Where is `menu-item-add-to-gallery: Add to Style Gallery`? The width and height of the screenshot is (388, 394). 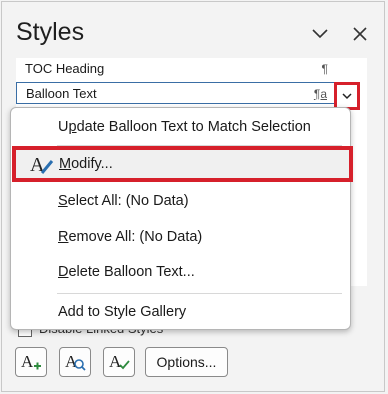 menu-item-add-to-gallery: Add to Style Gallery is located at coordinates (180, 312).